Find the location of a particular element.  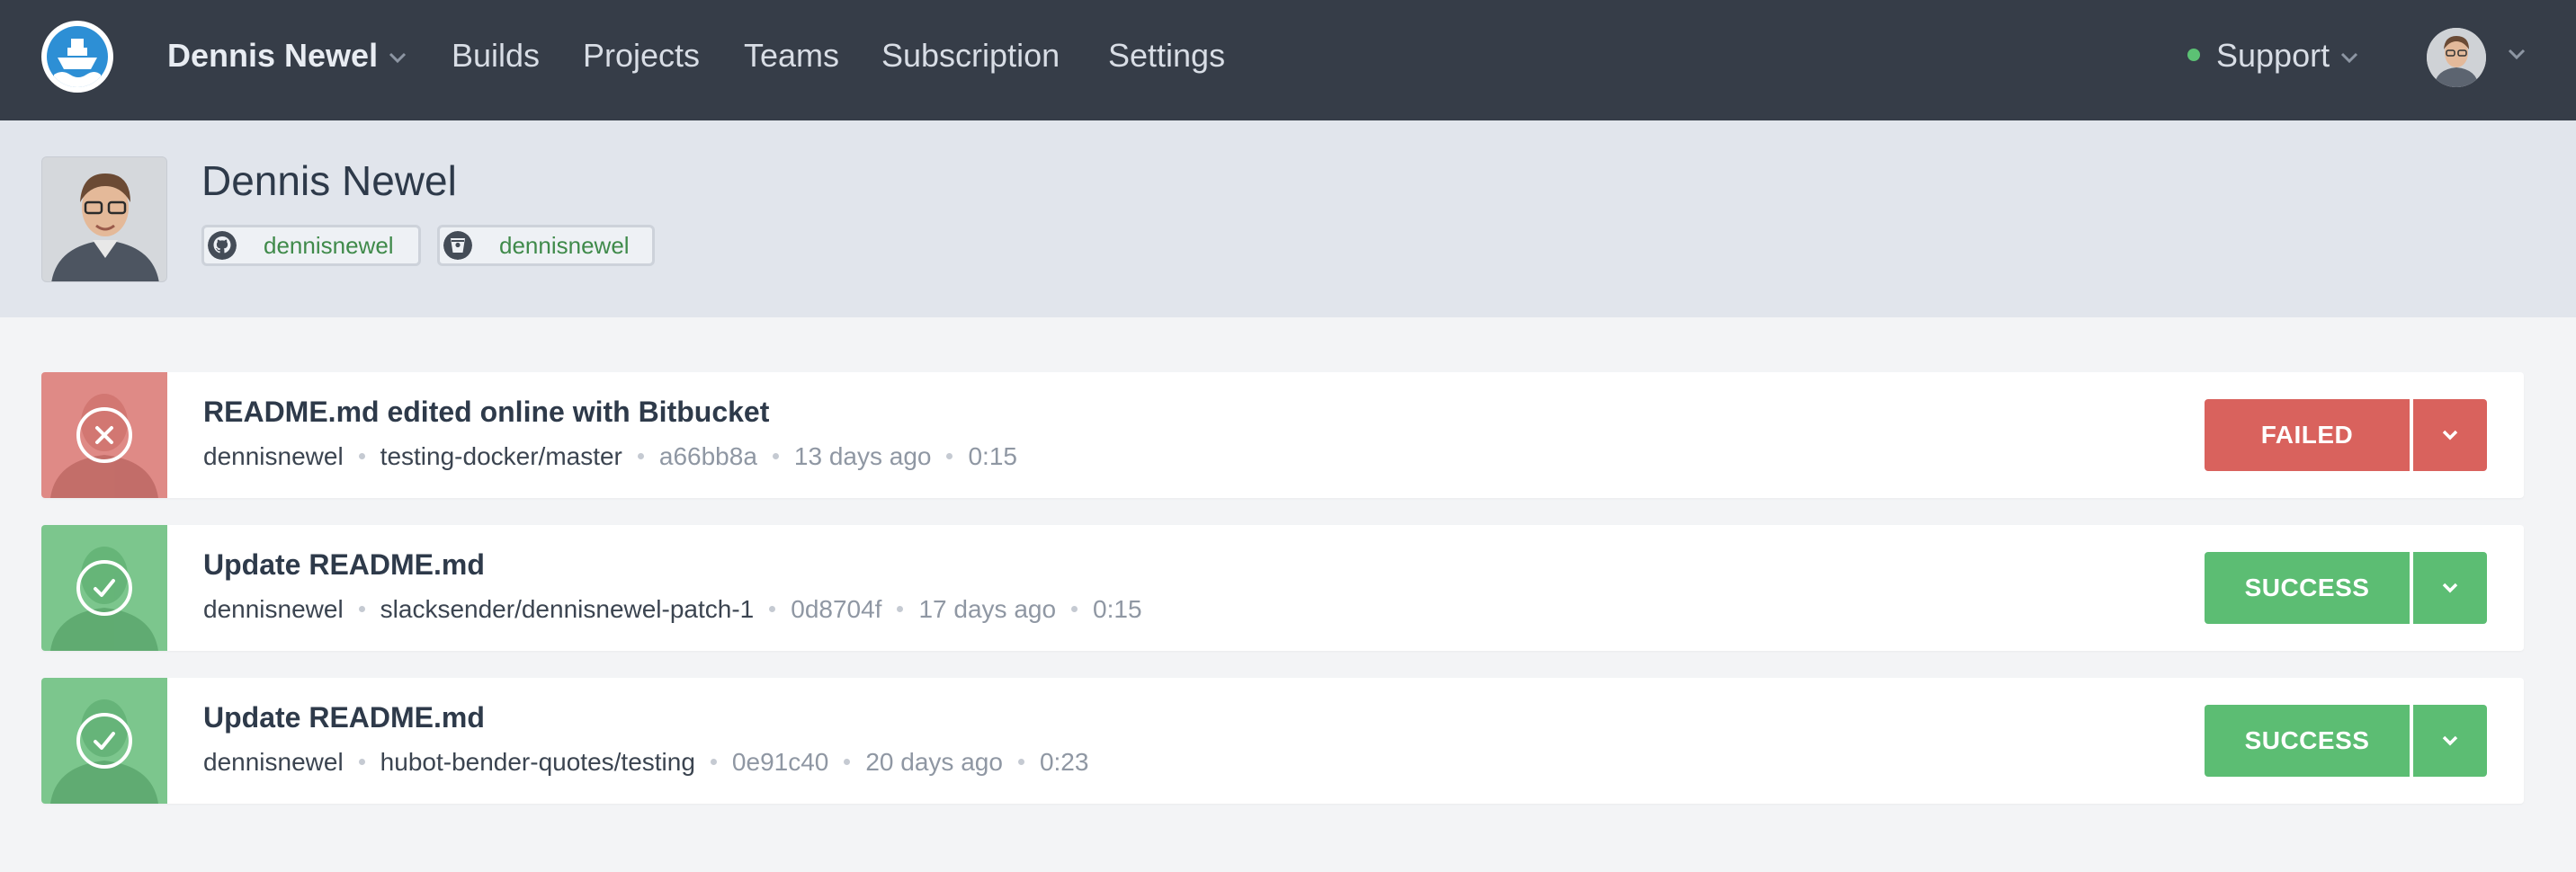

build-status-button: FAILED is located at coordinates (2307, 435).